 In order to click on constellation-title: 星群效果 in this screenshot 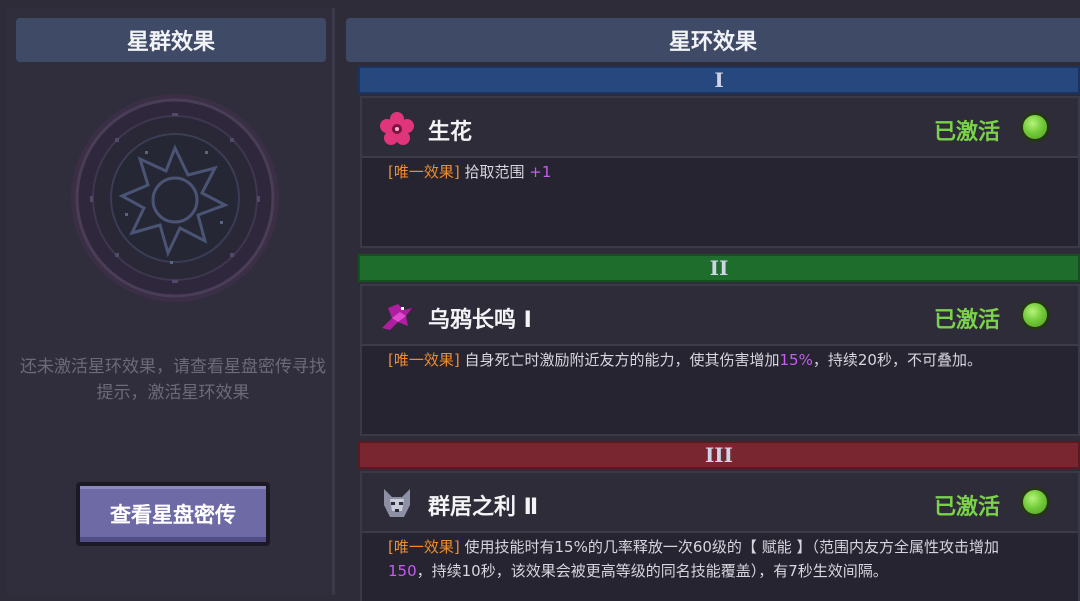, I will do `click(171, 40)`.